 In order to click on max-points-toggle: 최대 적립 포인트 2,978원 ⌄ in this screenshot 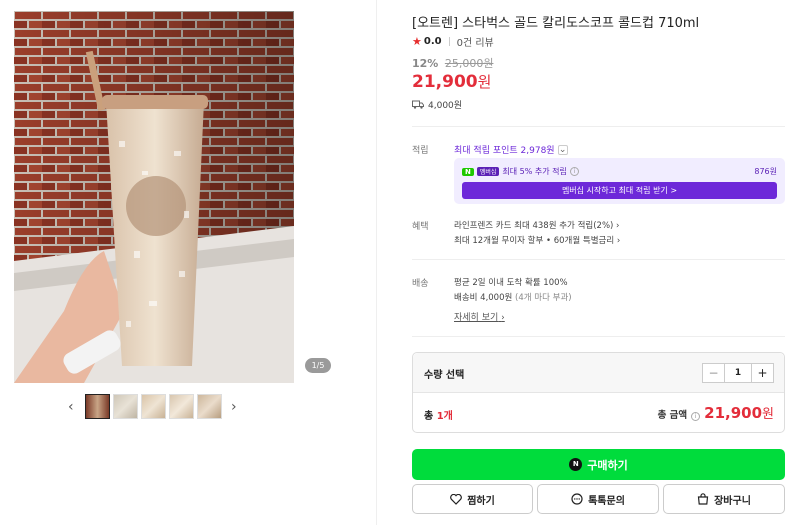, I will do `click(511, 149)`.